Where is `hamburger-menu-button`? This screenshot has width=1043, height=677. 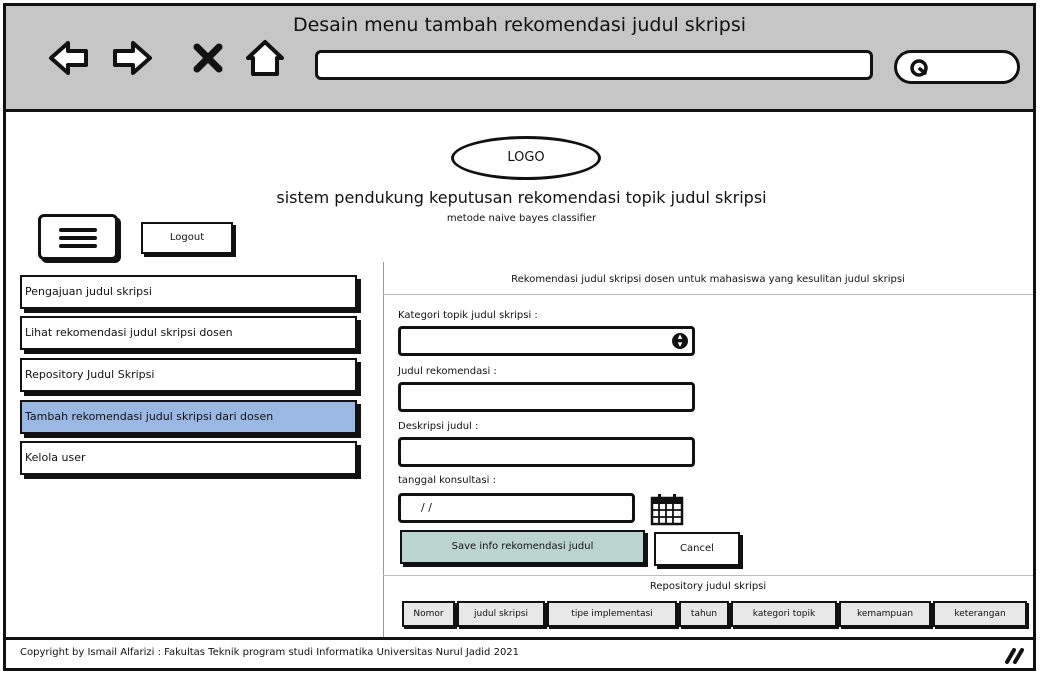
hamburger-menu-button is located at coordinates (78, 237).